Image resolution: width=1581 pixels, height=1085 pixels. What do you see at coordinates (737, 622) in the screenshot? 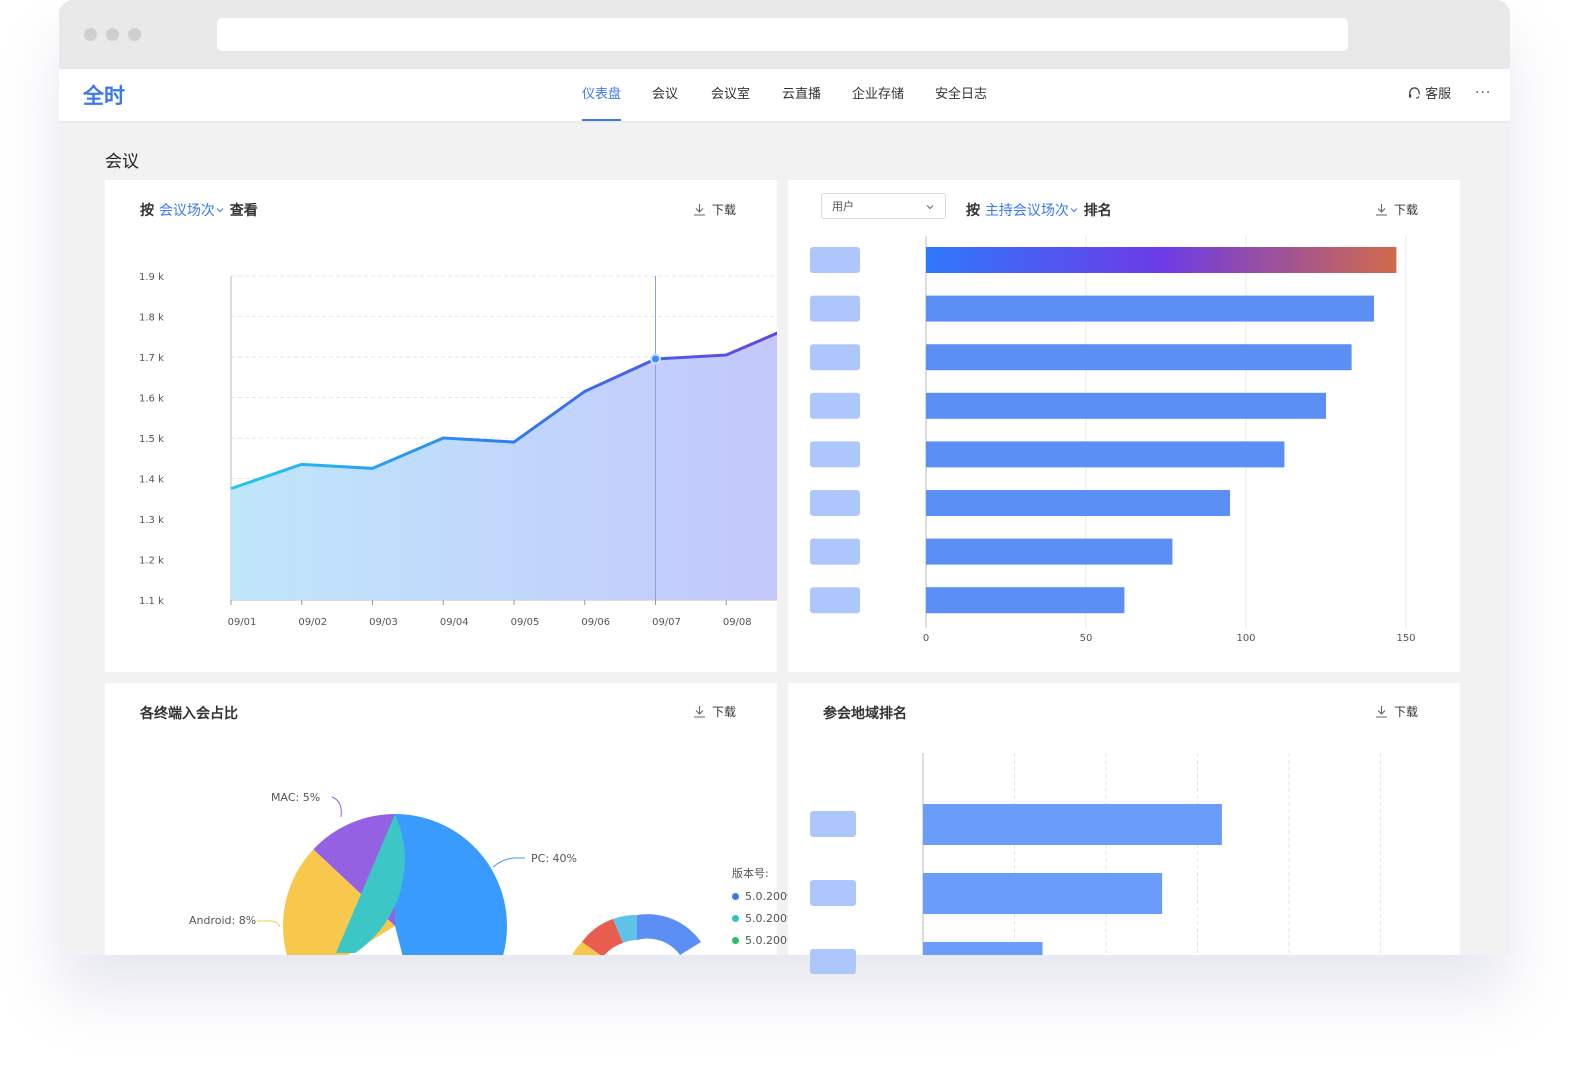
I see `x-tick-label: 09/08` at bounding box center [737, 622].